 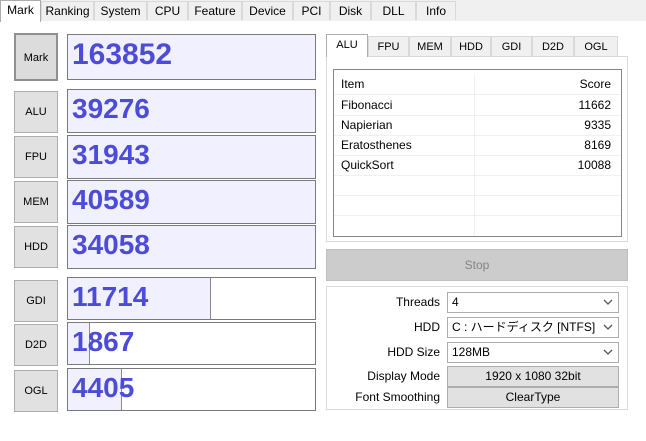 What do you see at coordinates (36, 301) in the screenshot?
I see `gdi-button: GDI` at bounding box center [36, 301].